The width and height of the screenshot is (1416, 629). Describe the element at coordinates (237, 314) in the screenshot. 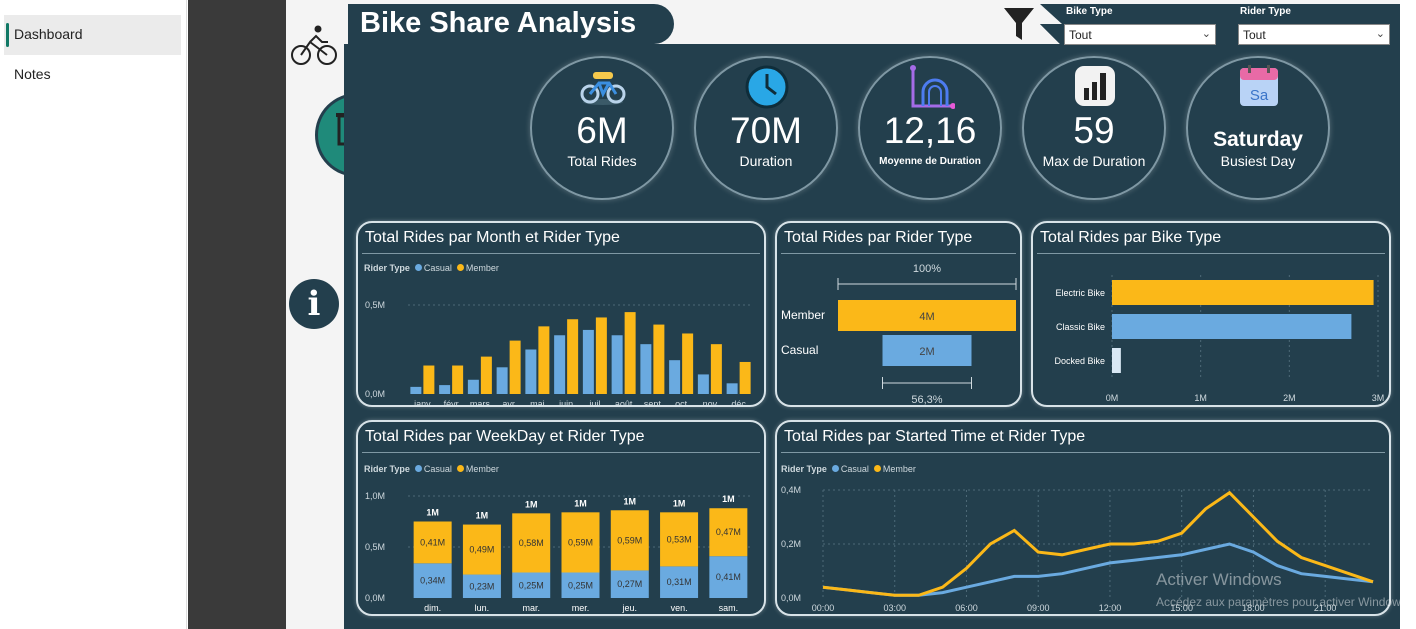

I see `canvas-gutter` at that location.